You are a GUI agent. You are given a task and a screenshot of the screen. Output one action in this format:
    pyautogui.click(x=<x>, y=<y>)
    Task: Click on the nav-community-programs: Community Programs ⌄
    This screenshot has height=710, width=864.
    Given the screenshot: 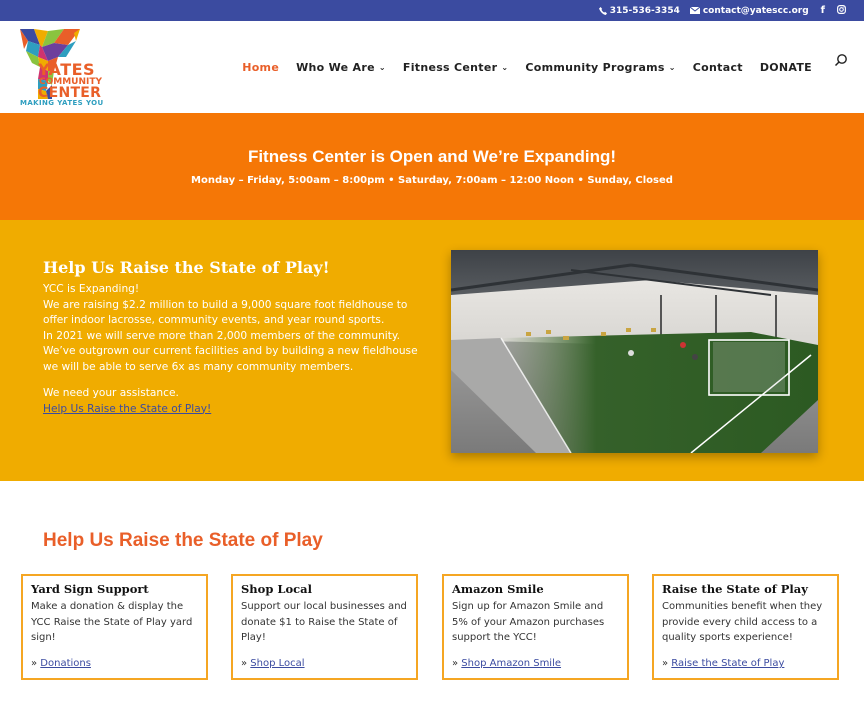 What is the action you would take?
    pyautogui.click(x=600, y=67)
    